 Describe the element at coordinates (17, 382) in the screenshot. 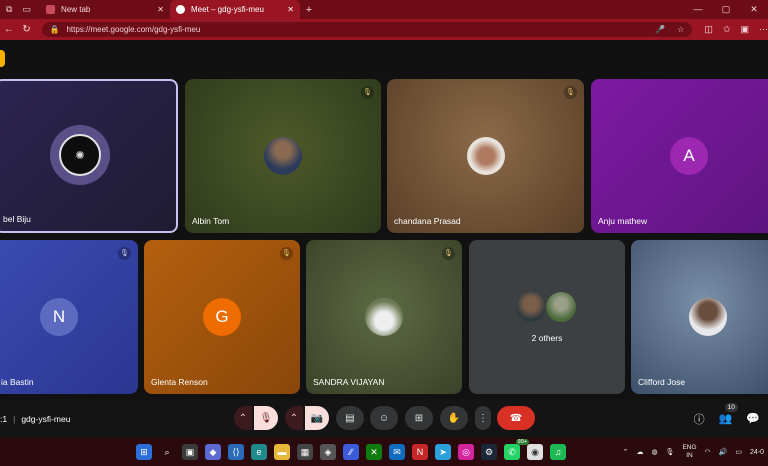

I see `participant-name: ia Bastin` at that location.